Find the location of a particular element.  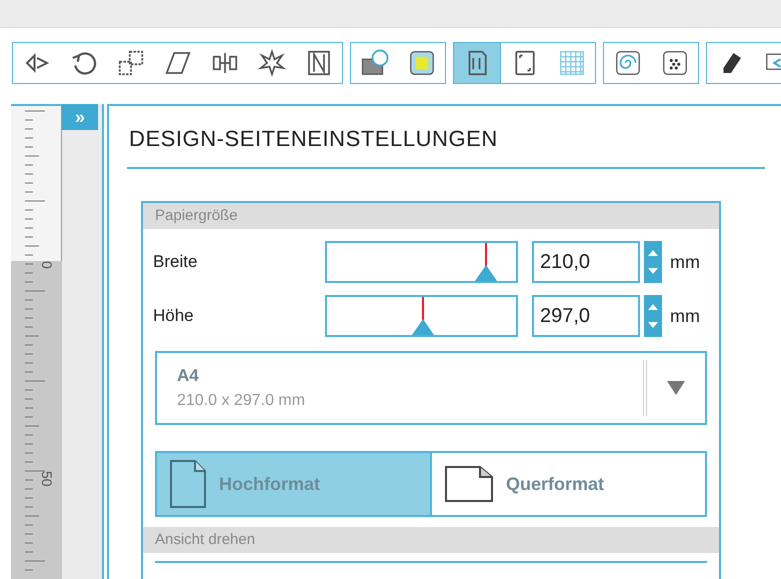

number-field: 297,0 is located at coordinates (586, 316).